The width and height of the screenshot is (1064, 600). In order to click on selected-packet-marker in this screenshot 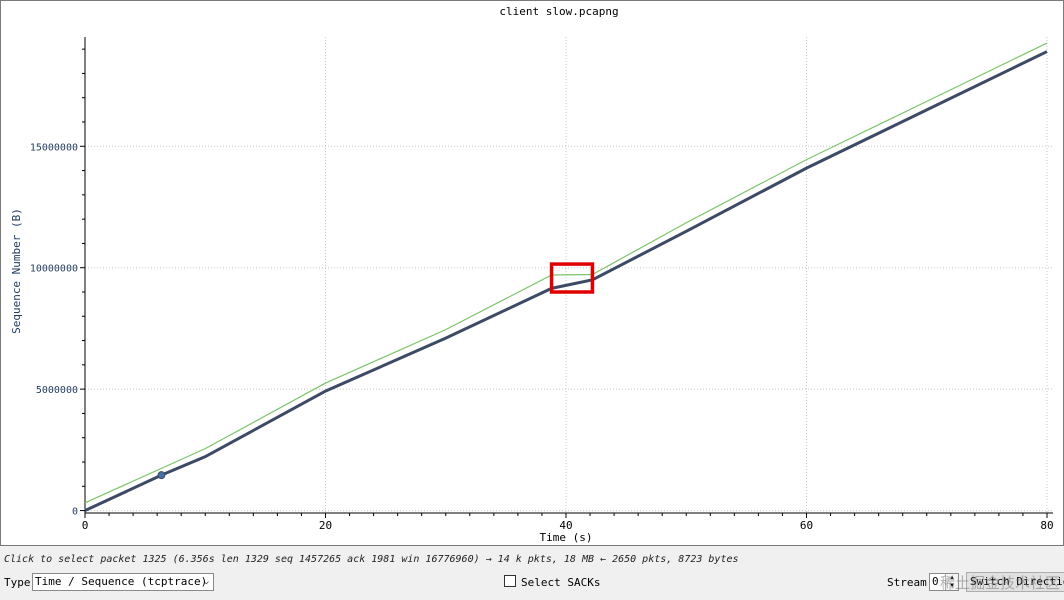, I will do `click(161, 475)`.